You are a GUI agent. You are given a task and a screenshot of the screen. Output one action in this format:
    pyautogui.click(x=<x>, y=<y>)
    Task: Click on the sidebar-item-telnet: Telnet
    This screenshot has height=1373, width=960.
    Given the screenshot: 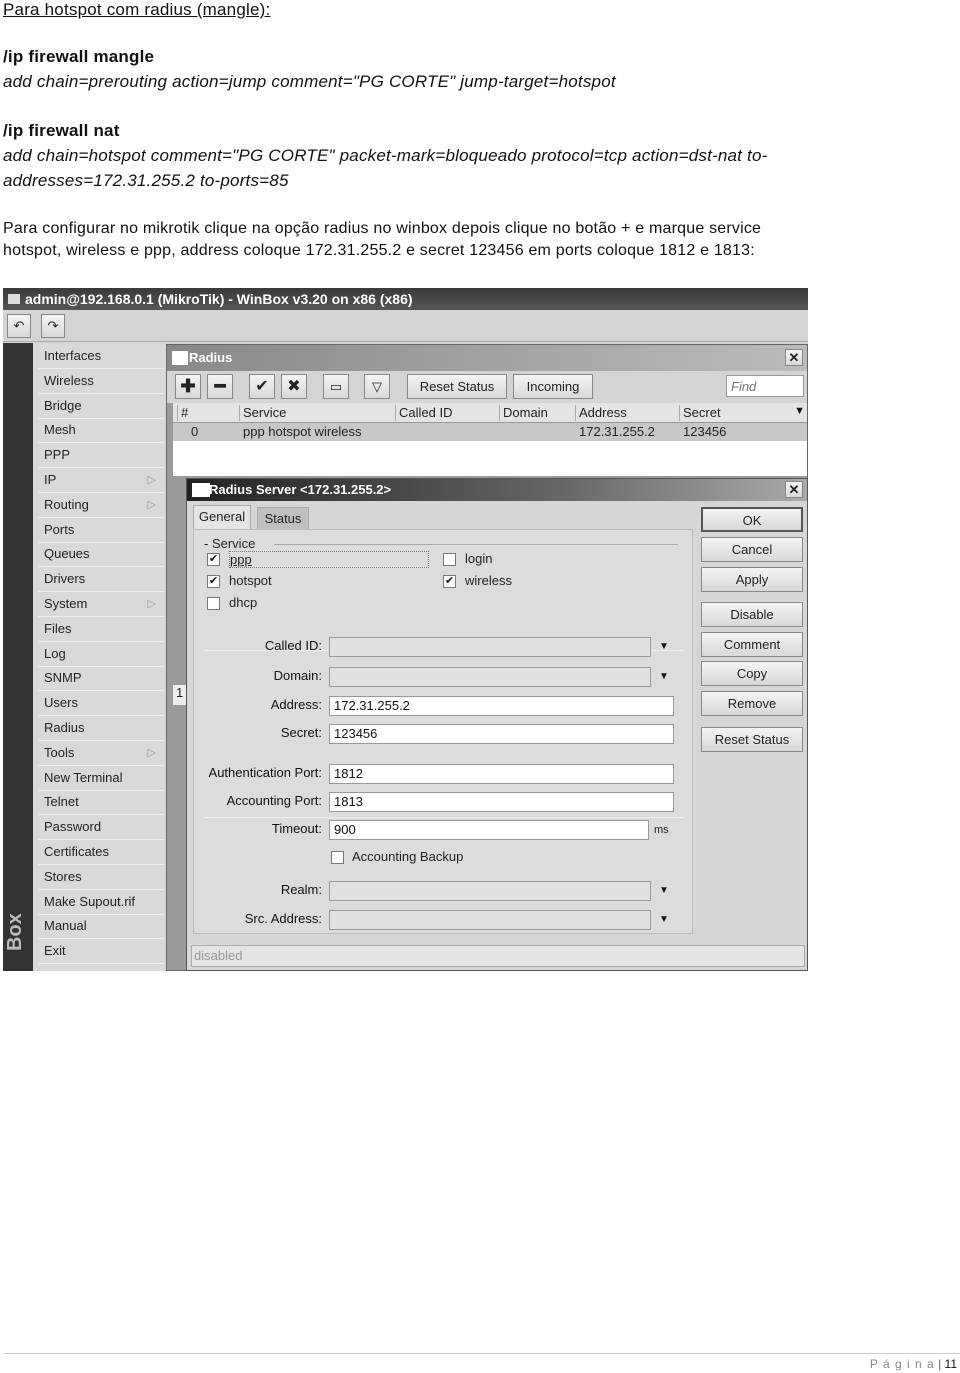 What is the action you would take?
    pyautogui.click(x=101, y=803)
    